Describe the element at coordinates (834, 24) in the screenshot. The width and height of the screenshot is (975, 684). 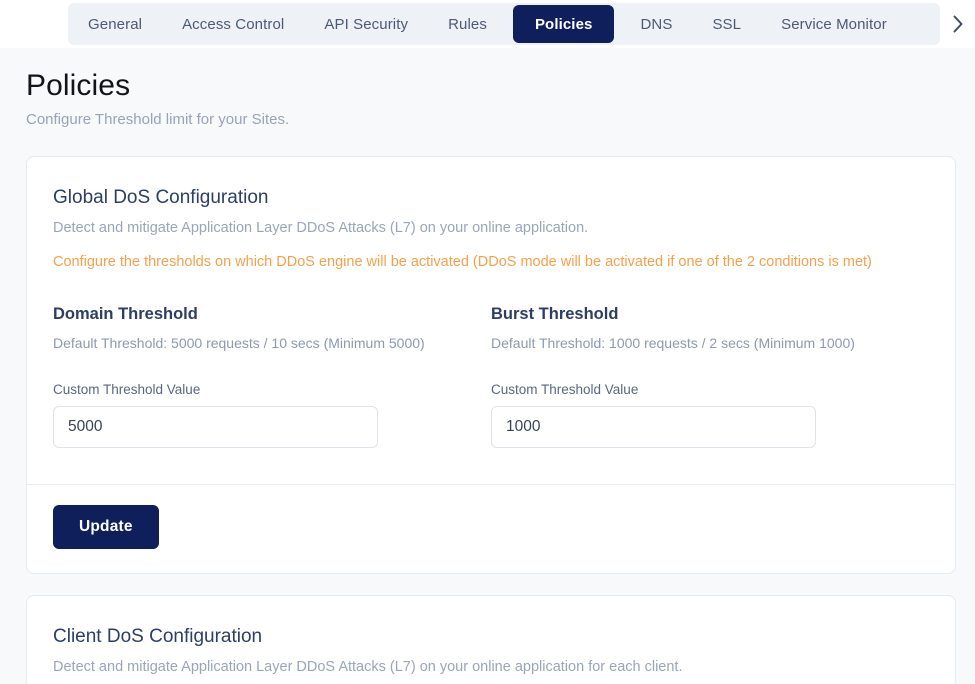
I see `tab-service-monitor: Service Monitor` at that location.